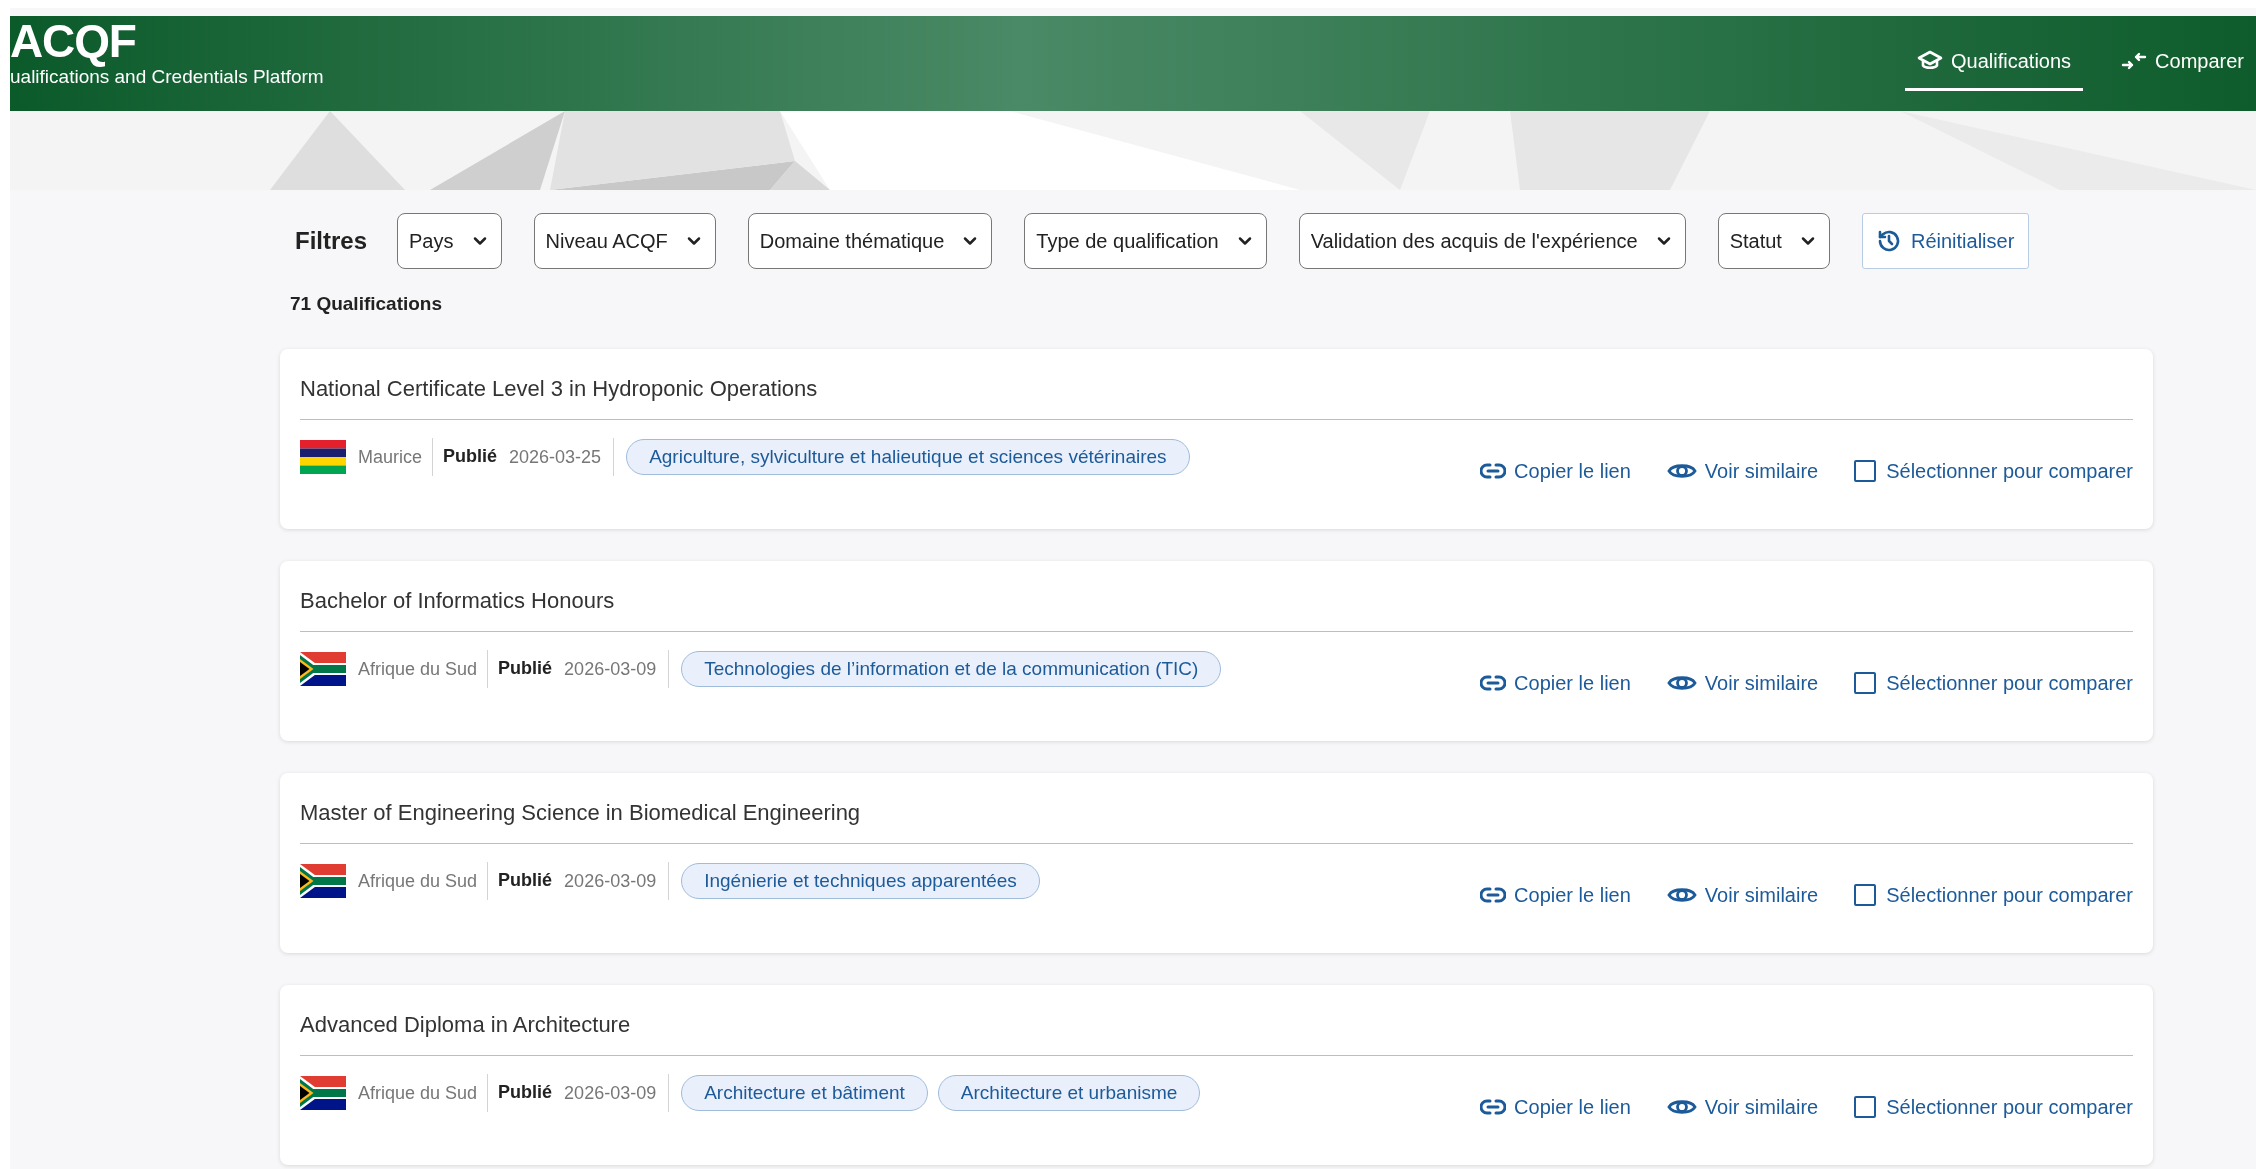 The width and height of the screenshot is (2256, 1169). What do you see at coordinates (562, 456) in the screenshot?
I see `date-label: 2026-03-25` at bounding box center [562, 456].